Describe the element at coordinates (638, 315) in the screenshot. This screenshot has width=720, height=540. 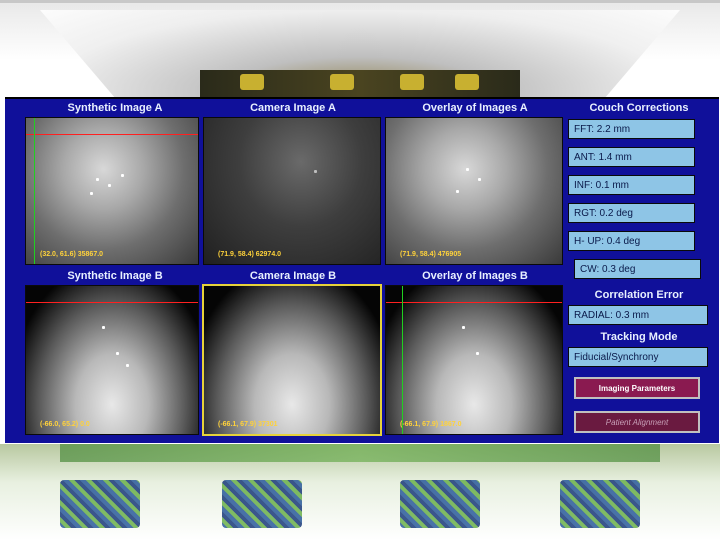
I see `correlation-error-radial: RADIAL: 0.3 mm` at that location.